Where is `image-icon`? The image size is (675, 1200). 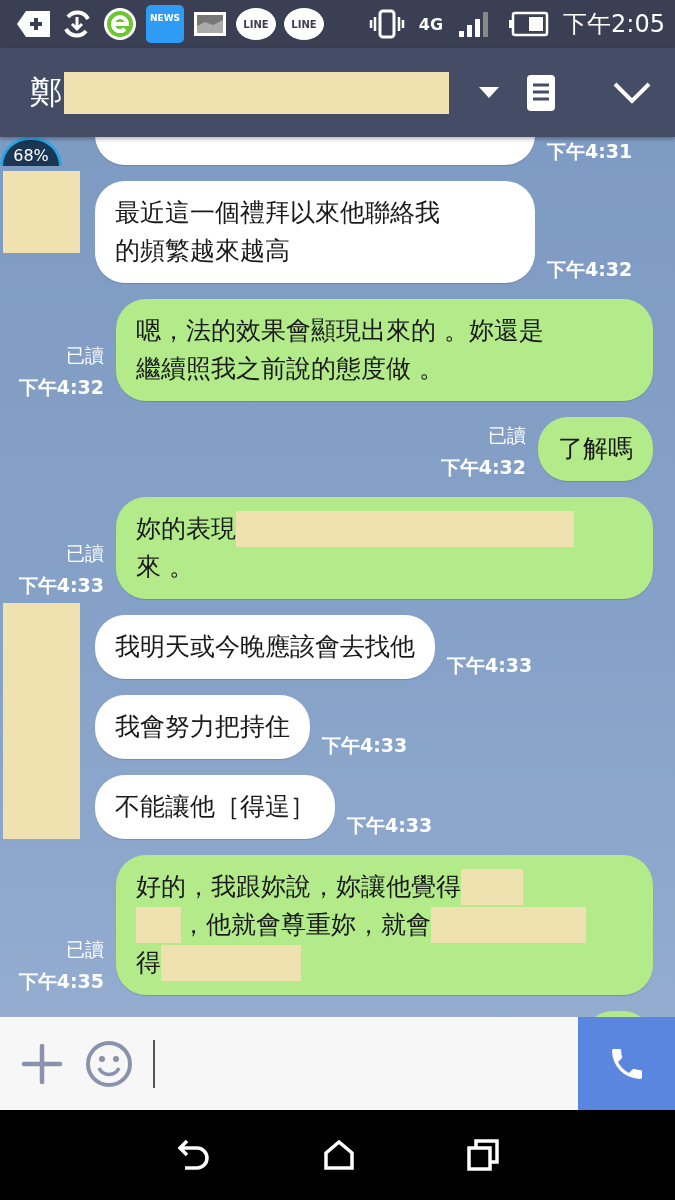 image-icon is located at coordinates (210, 24).